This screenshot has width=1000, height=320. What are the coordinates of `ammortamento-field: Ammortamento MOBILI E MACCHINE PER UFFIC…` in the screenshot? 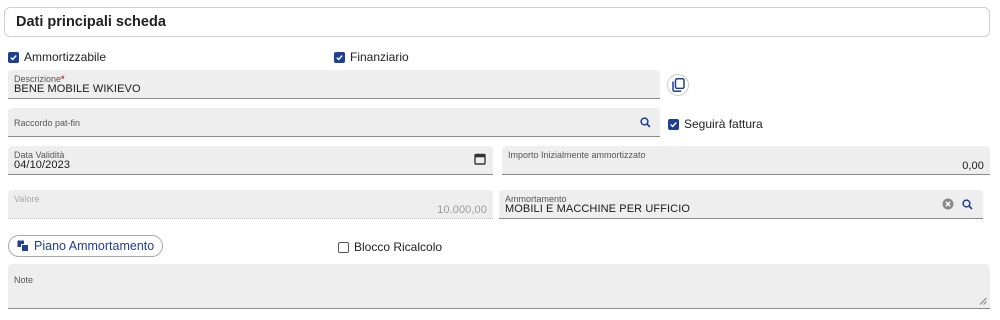 It's located at (741, 204).